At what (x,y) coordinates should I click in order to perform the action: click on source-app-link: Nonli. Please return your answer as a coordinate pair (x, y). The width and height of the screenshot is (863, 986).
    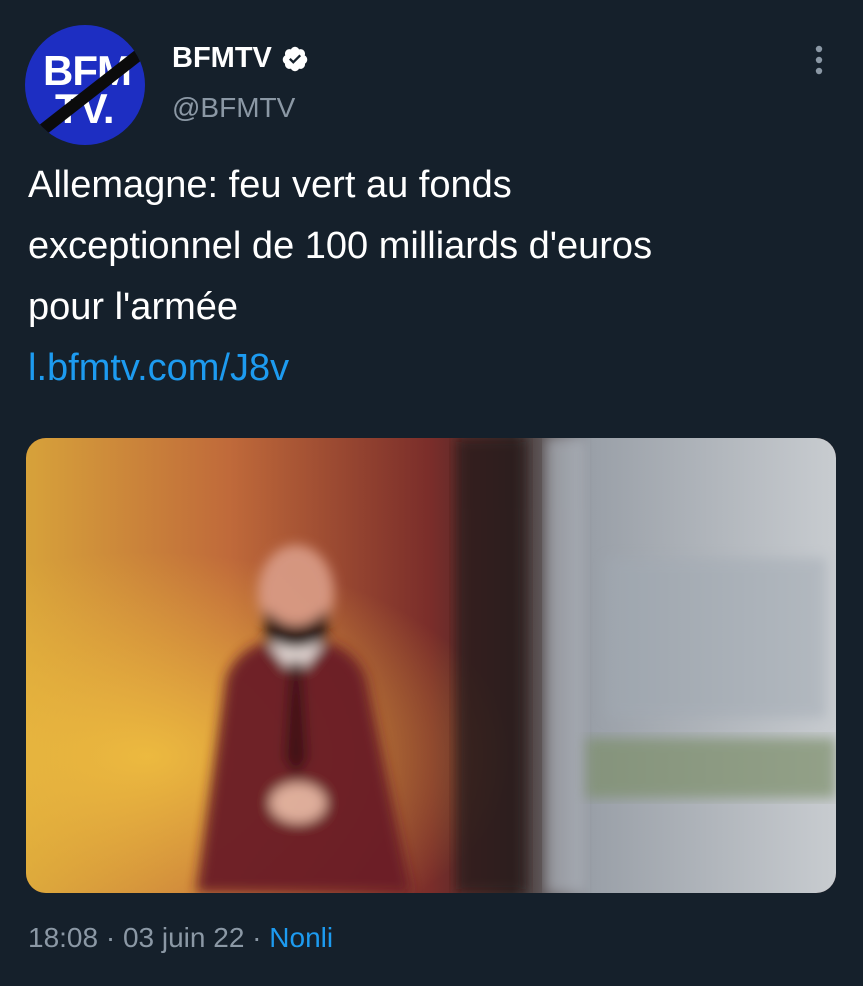
    Looking at the image, I should click on (301, 937).